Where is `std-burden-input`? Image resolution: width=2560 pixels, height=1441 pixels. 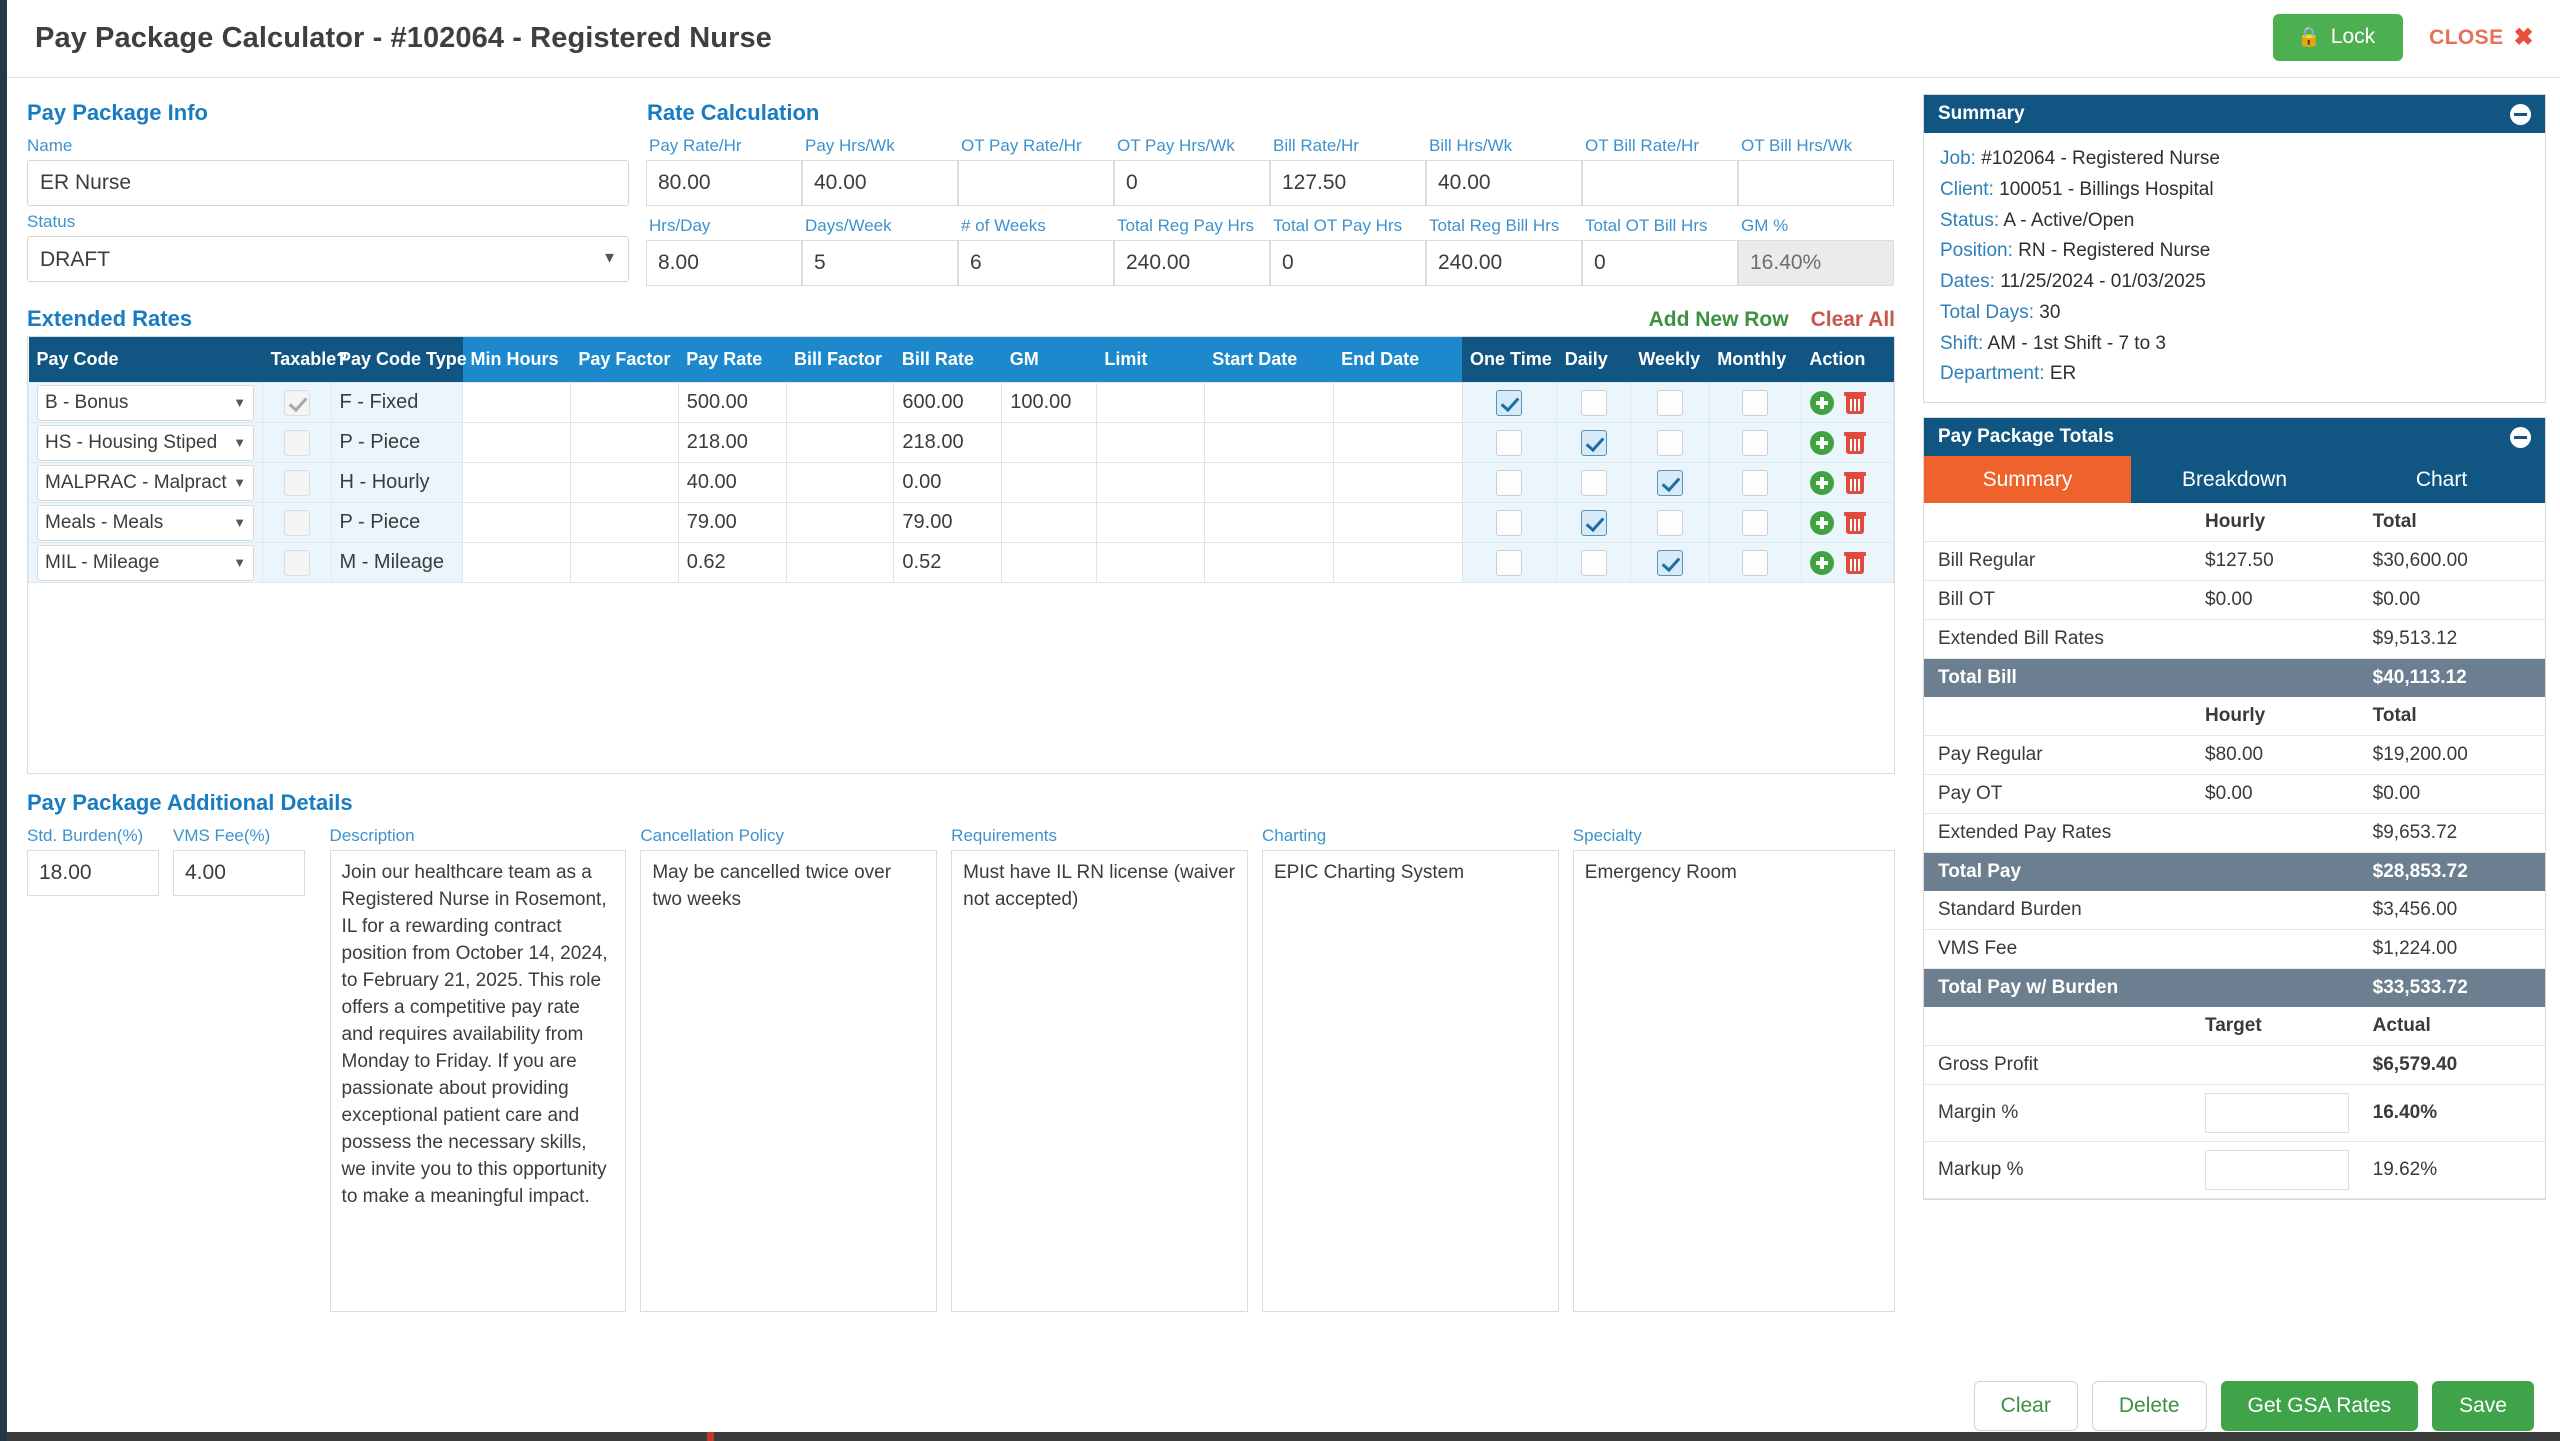 std-burden-input is located at coordinates (93, 873).